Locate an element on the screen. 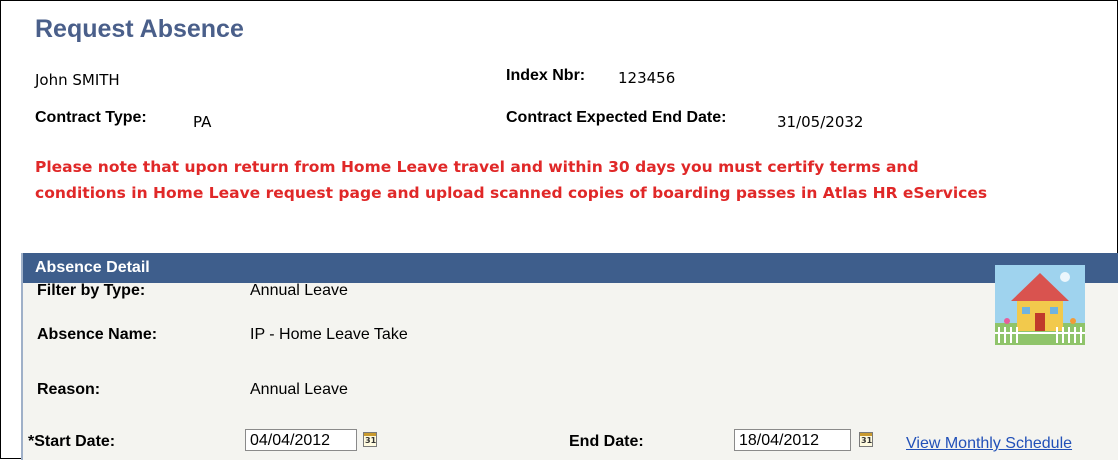 Image resolution: width=1118 pixels, height=460 pixels. start-date-input: 04/04/2012 is located at coordinates (301, 440).